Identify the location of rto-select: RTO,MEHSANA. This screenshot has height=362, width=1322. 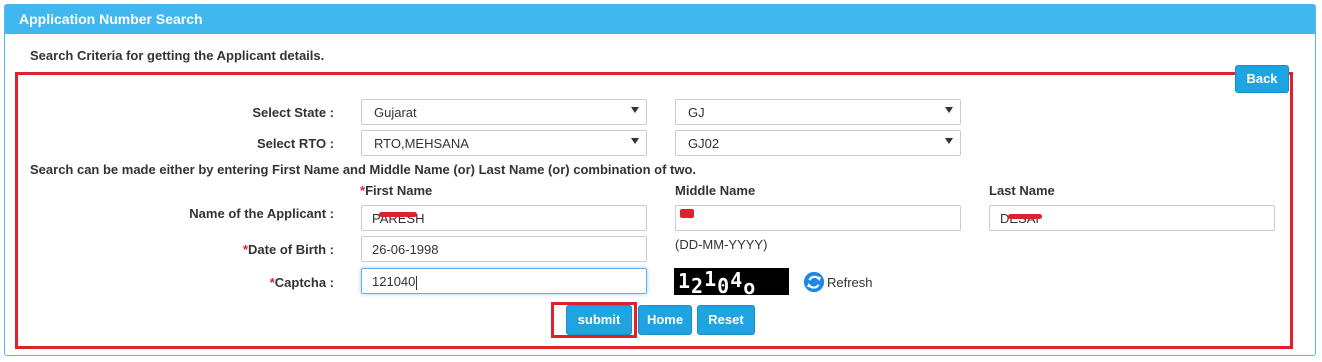
(504, 143).